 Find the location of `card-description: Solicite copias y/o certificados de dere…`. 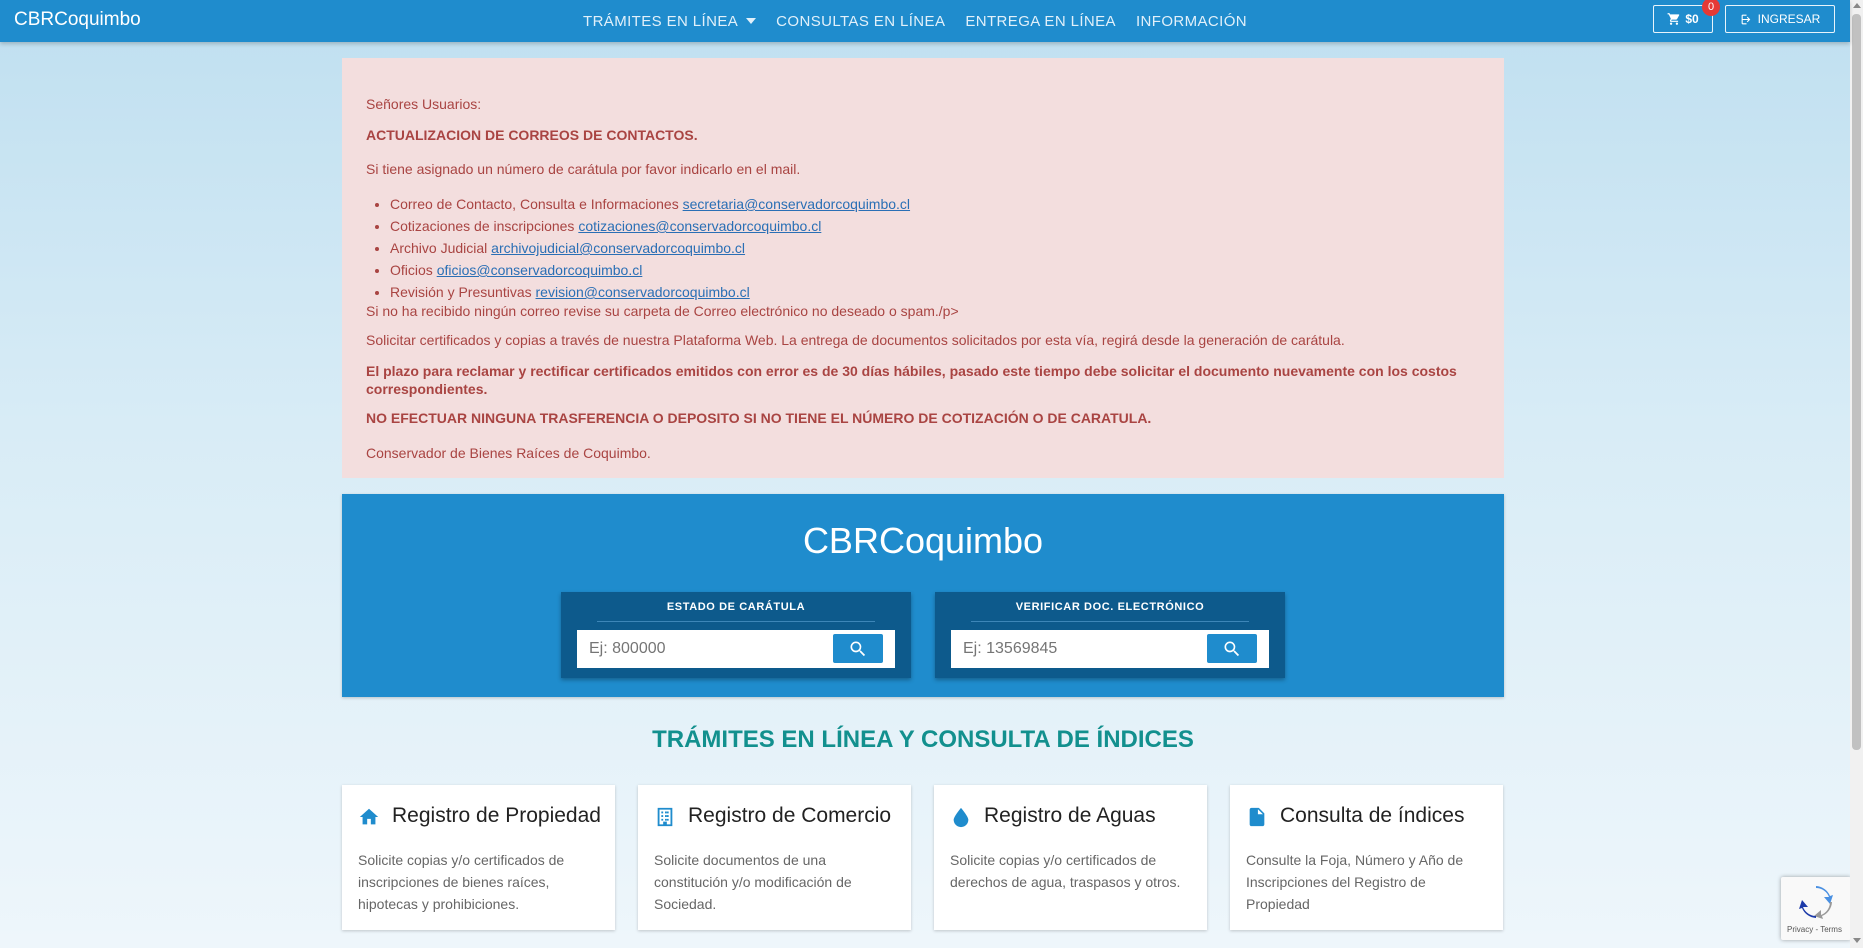

card-description: Solicite copias y/o certificados de dere… is located at coordinates (1065, 871).